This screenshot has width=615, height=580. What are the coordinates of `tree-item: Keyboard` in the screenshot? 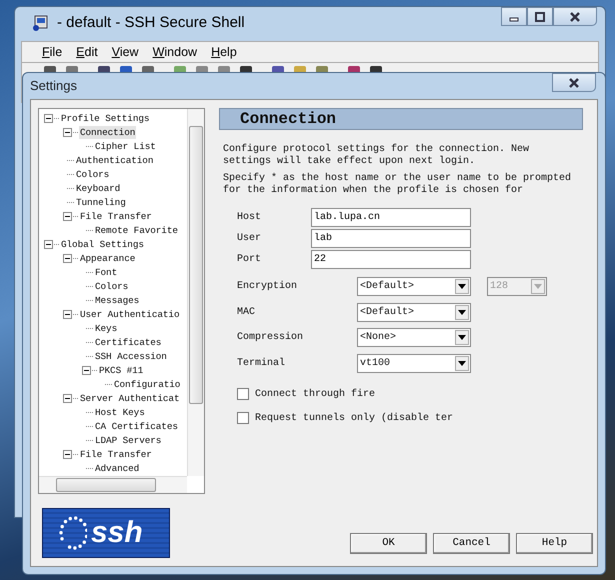 It's located at (98, 188).